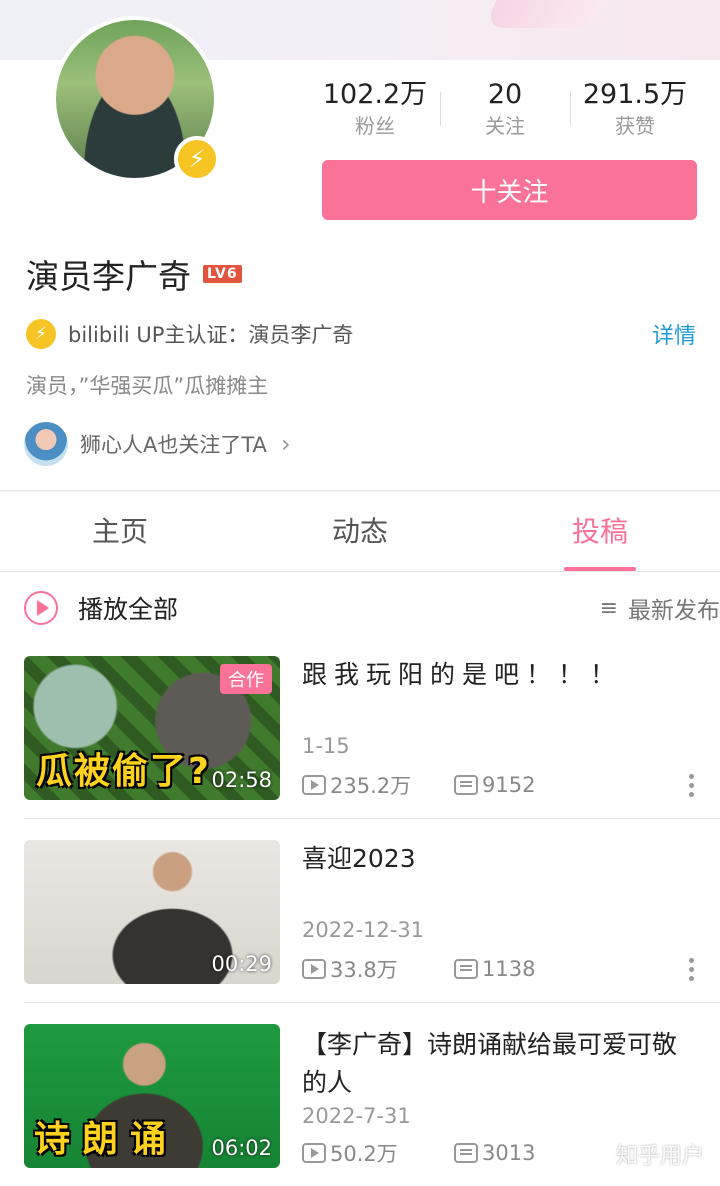 This screenshot has width=720, height=1186. I want to click on watermark: 知乎用户, so click(659, 1156).